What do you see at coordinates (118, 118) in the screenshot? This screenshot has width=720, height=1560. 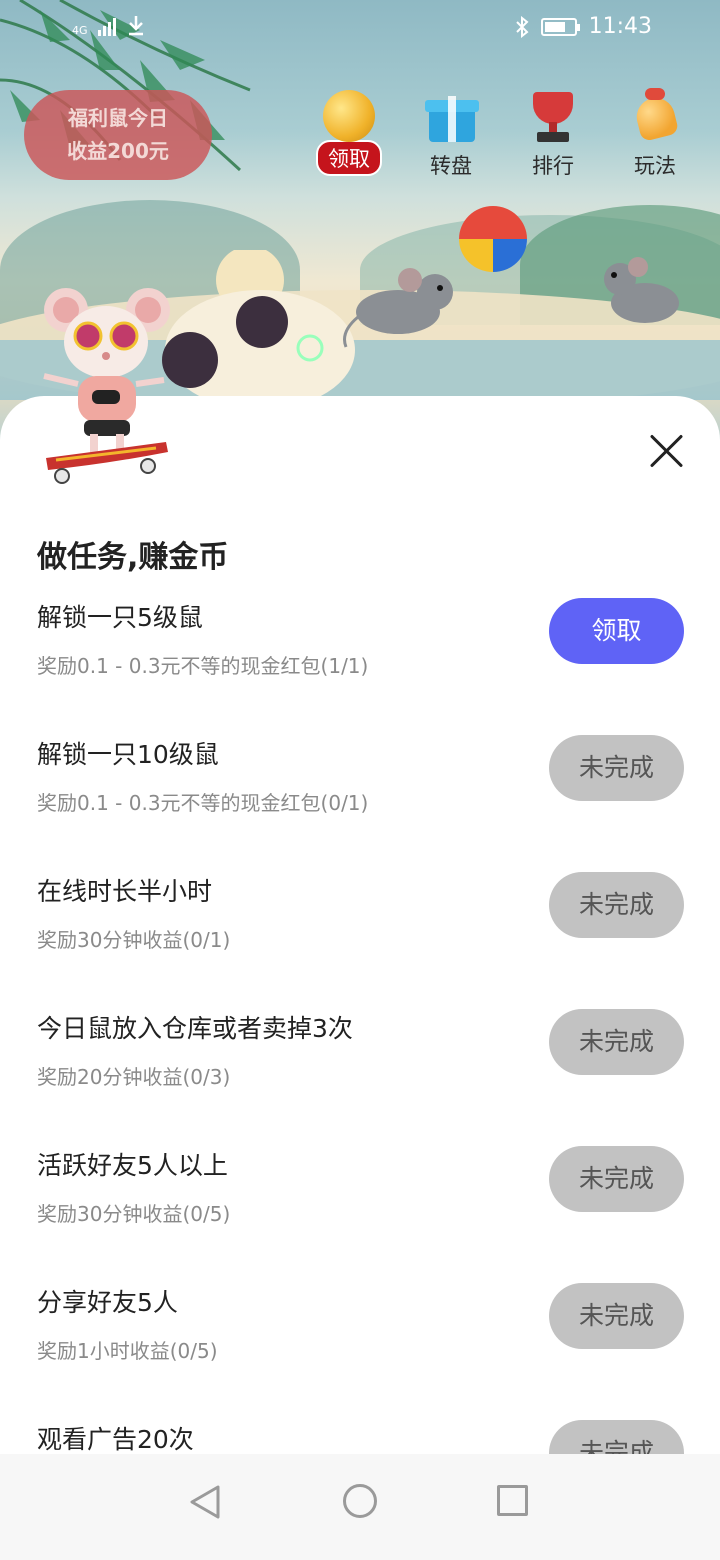 I see `banner-line1: 福利鼠今日` at bounding box center [118, 118].